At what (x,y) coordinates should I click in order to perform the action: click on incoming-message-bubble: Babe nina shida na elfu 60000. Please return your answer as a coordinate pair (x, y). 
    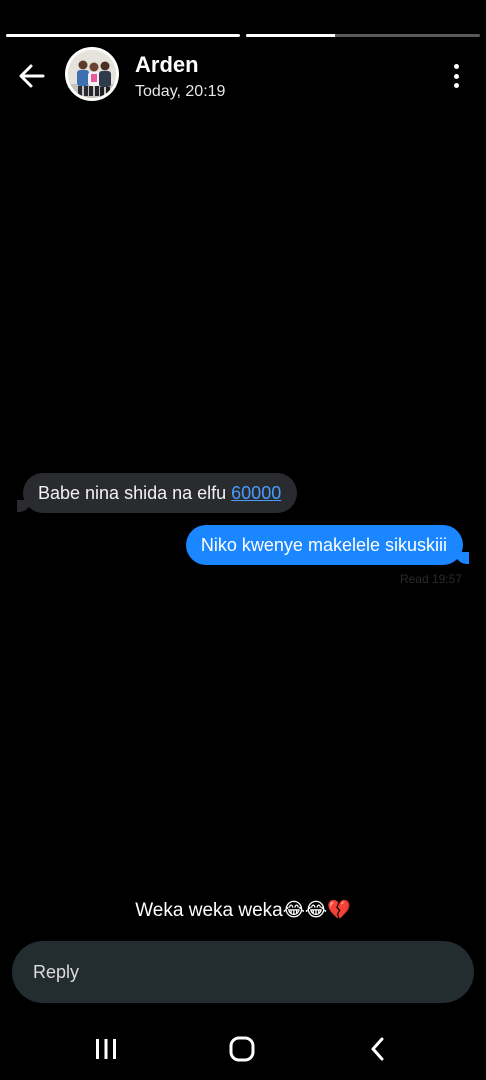
    Looking at the image, I should click on (157, 493).